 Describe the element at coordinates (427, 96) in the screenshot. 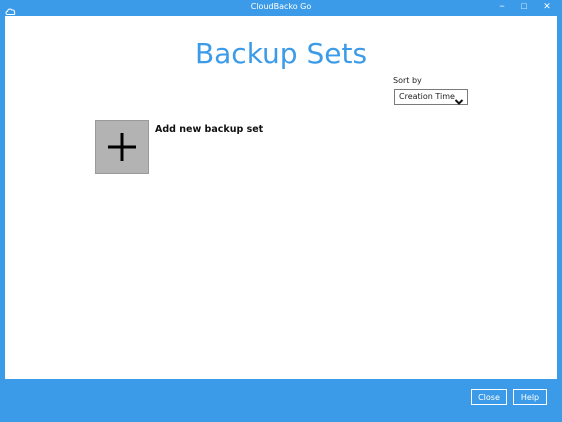

I see `sort-selected-value: Creation Time` at that location.